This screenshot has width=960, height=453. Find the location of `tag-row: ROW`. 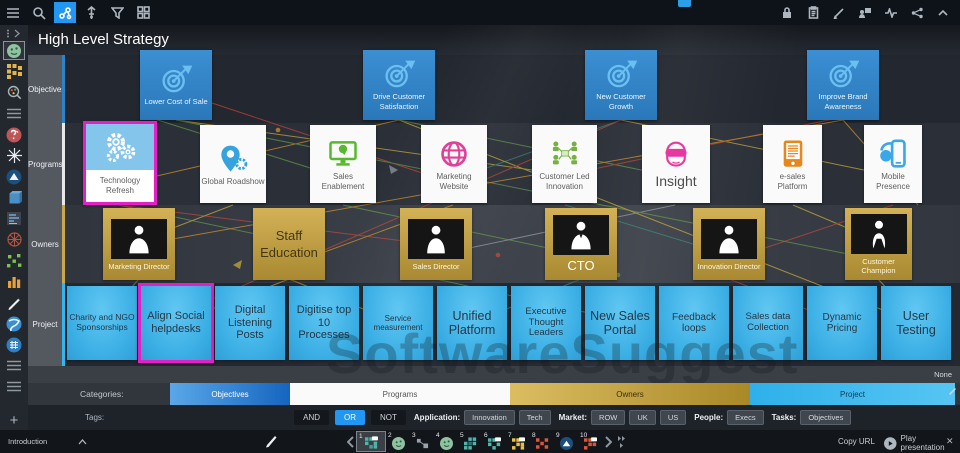

tag-row: ROW is located at coordinates (608, 417).